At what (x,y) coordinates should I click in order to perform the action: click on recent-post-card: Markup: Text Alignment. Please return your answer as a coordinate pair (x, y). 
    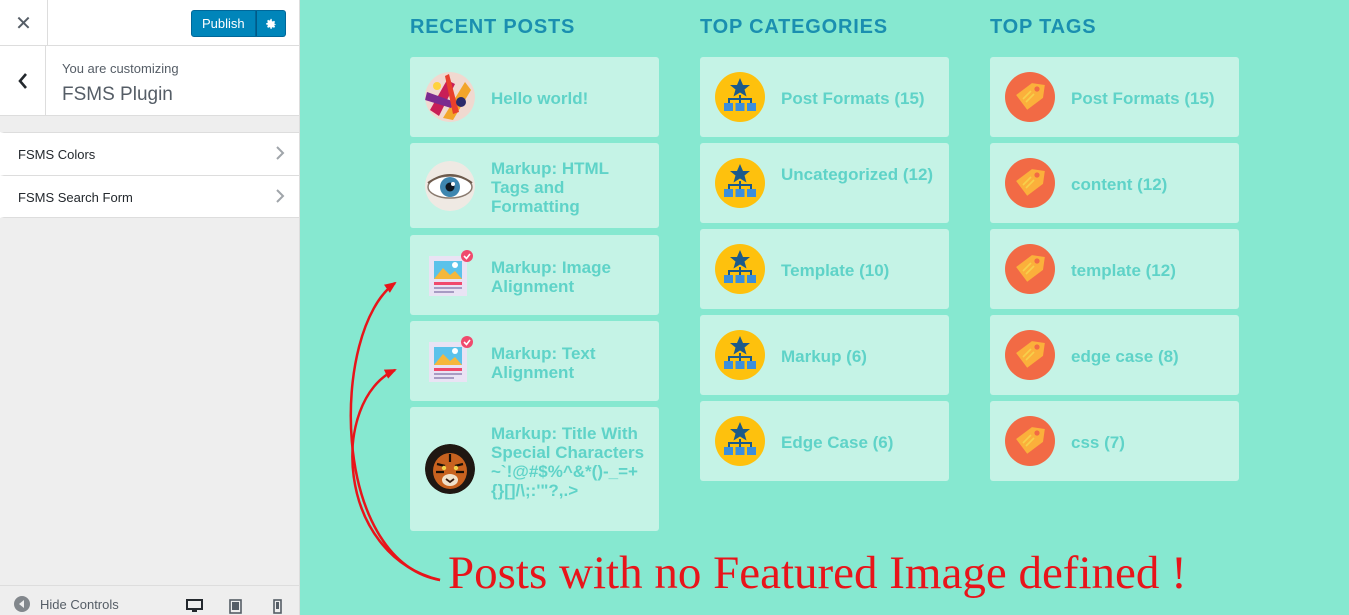
    Looking at the image, I should click on (534, 361).